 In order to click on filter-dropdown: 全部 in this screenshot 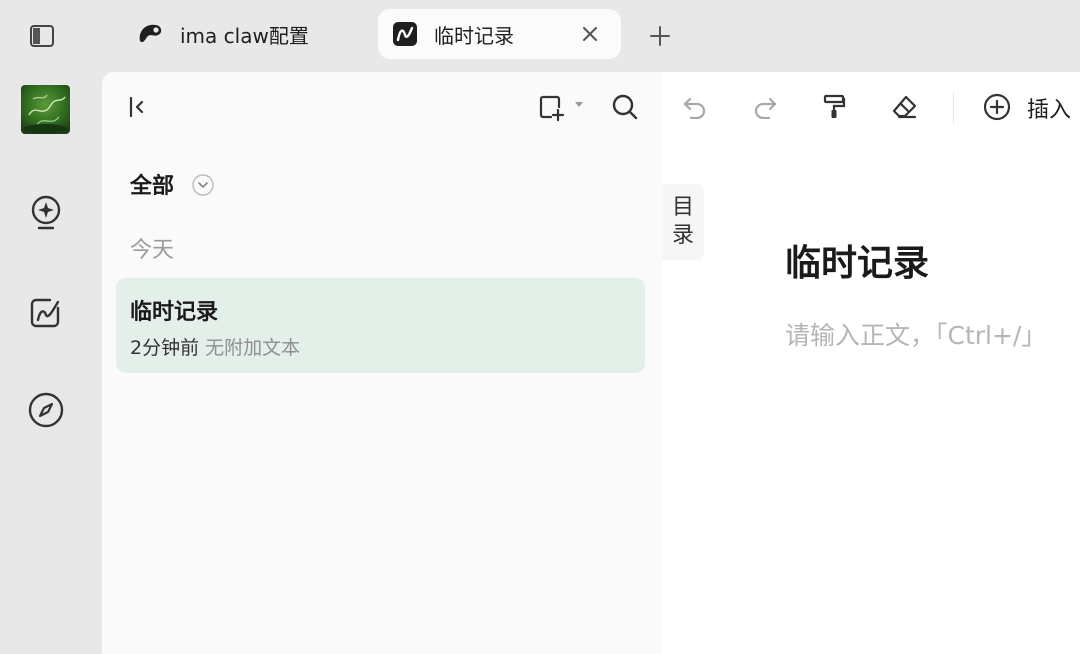, I will do `click(152, 184)`.